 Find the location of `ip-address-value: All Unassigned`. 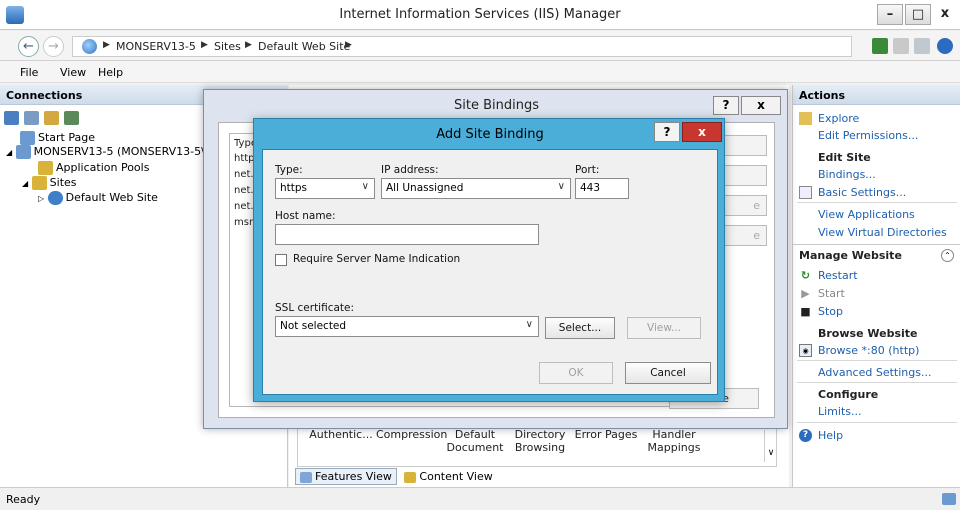

ip-address-value: All Unassigned is located at coordinates (425, 188).